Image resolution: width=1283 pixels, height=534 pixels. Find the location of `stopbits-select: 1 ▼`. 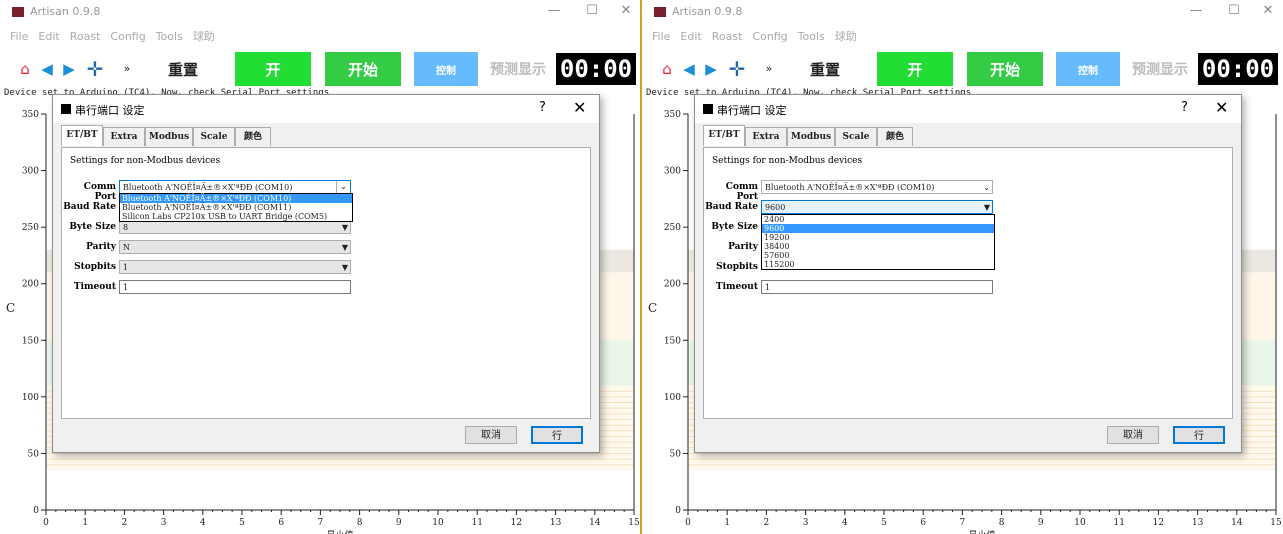

stopbits-select: 1 ▼ is located at coordinates (235, 267).